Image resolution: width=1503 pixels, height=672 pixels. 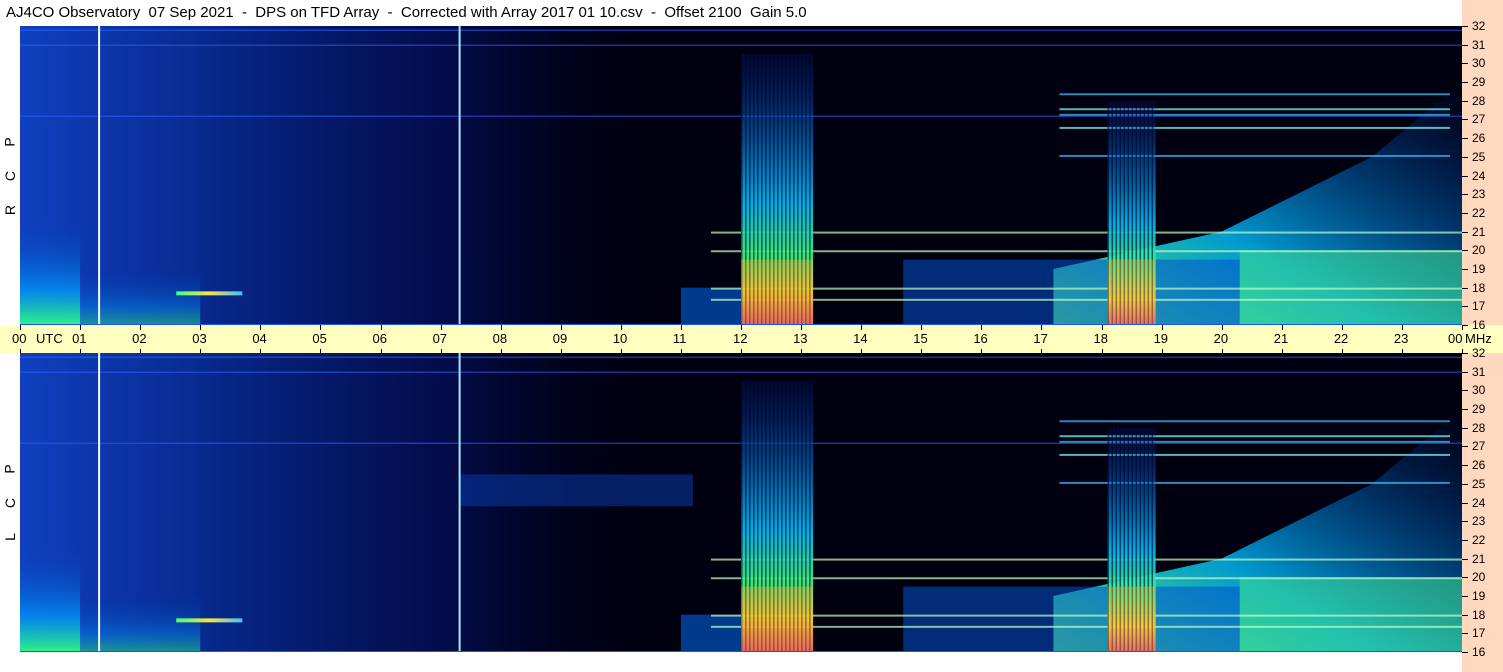 I want to click on mhz-axis-lcp: 32 31 30 29 28 27 26 25 24 23 22 21 20 19 18 17 16, so click(x=1482, y=509).